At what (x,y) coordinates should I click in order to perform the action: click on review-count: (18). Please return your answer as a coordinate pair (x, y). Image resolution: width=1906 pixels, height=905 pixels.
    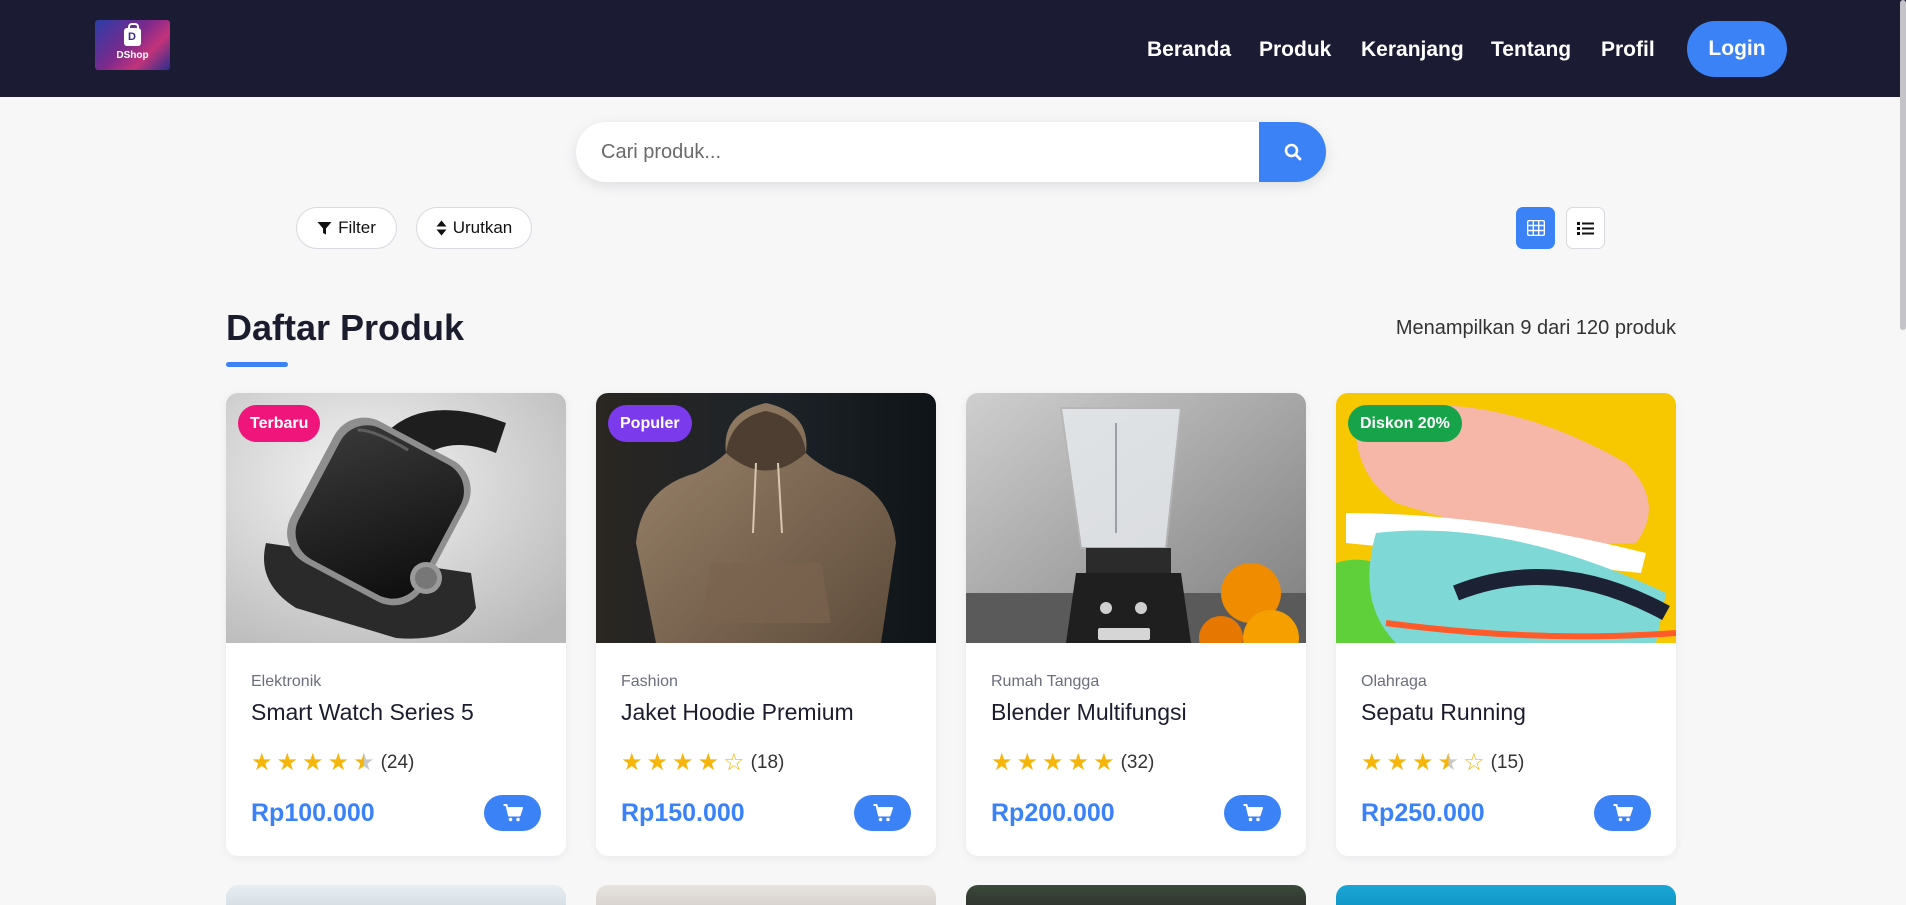
    Looking at the image, I should click on (767, 762).